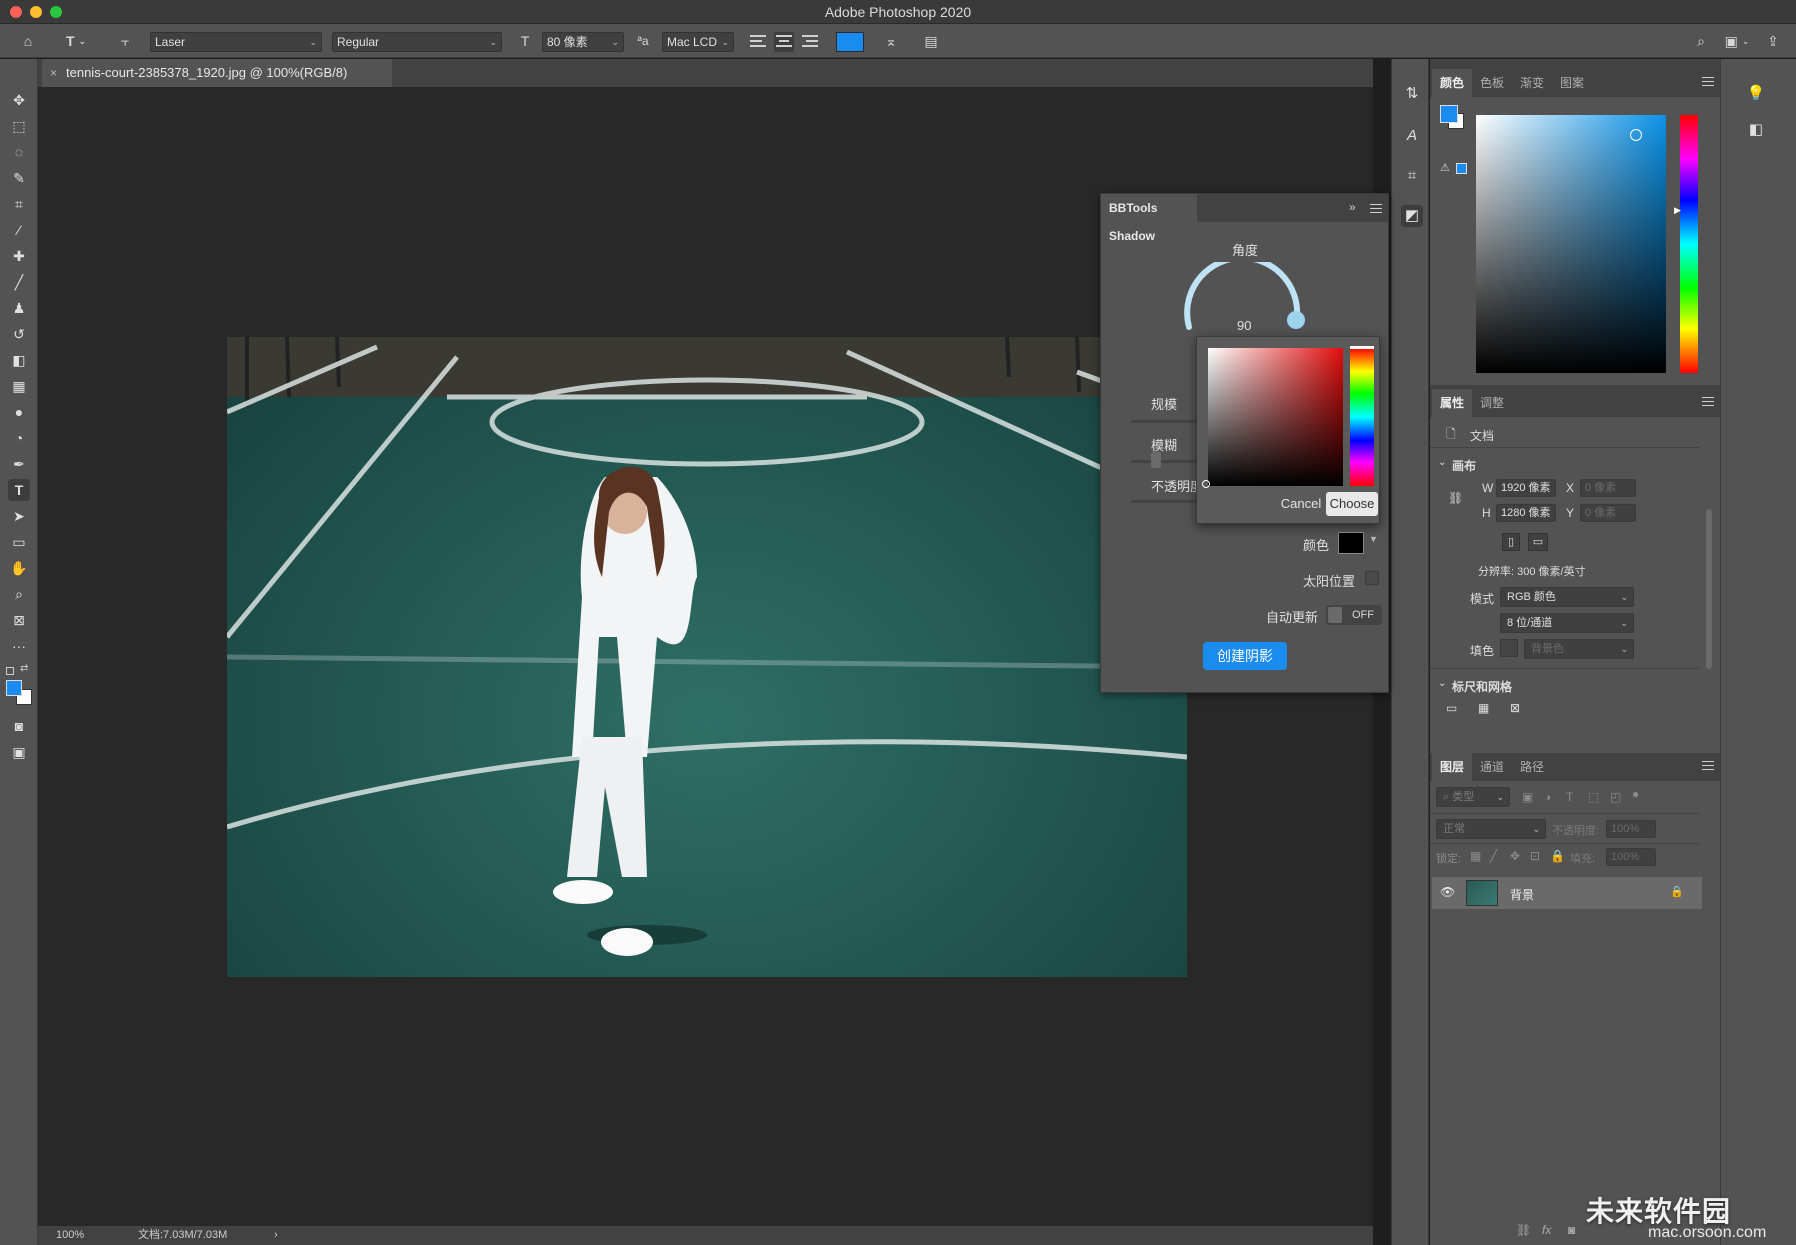 The height and width of the screenshot is (1245, 1796). Describe the element at coordinates (236, 42) in the screenshot. I see `font-family-select: Laser ⌄` at that location.